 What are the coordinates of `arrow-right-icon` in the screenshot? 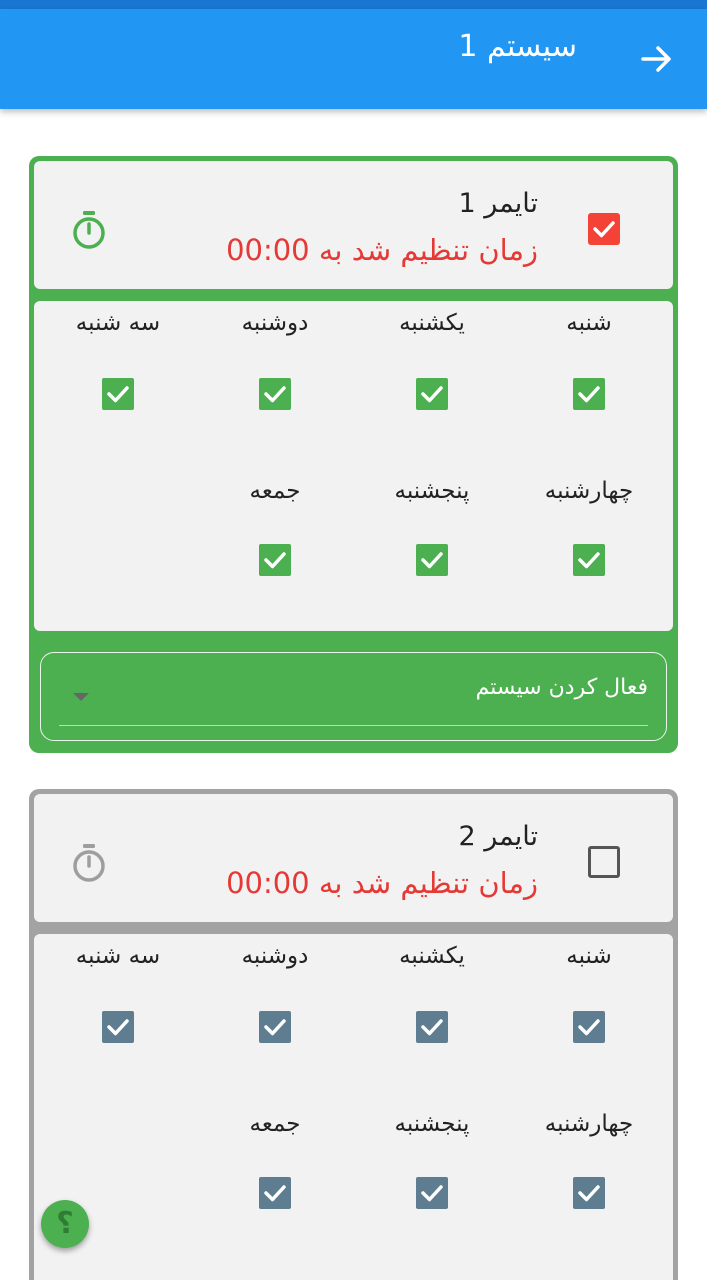 It's located at (657, 59).